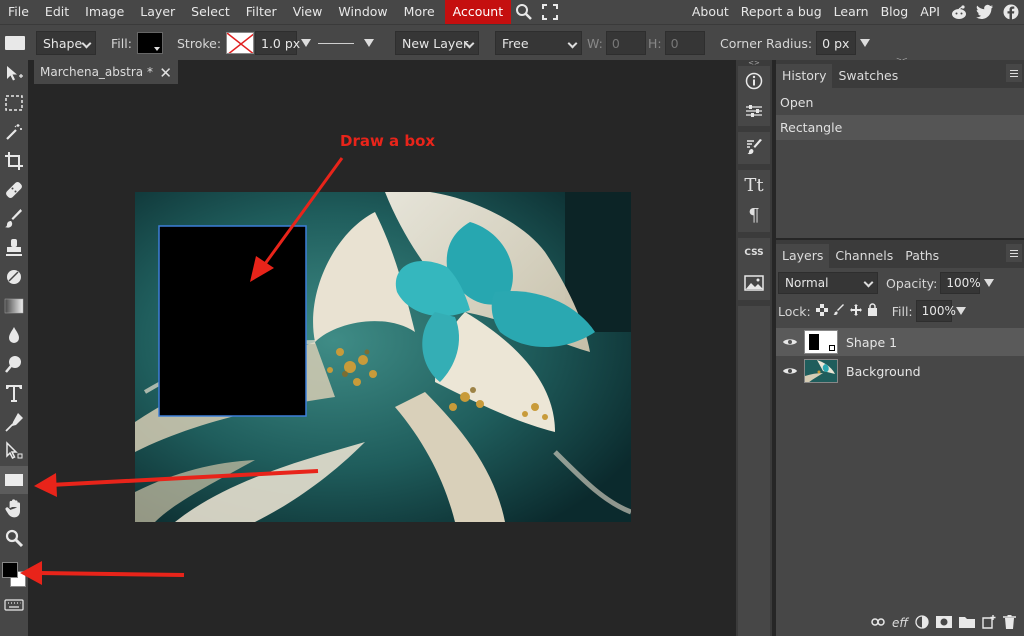 The width and height of the screenshot is (1024, 636). I want to click on tab-layers: Layers, so click(803, 256).